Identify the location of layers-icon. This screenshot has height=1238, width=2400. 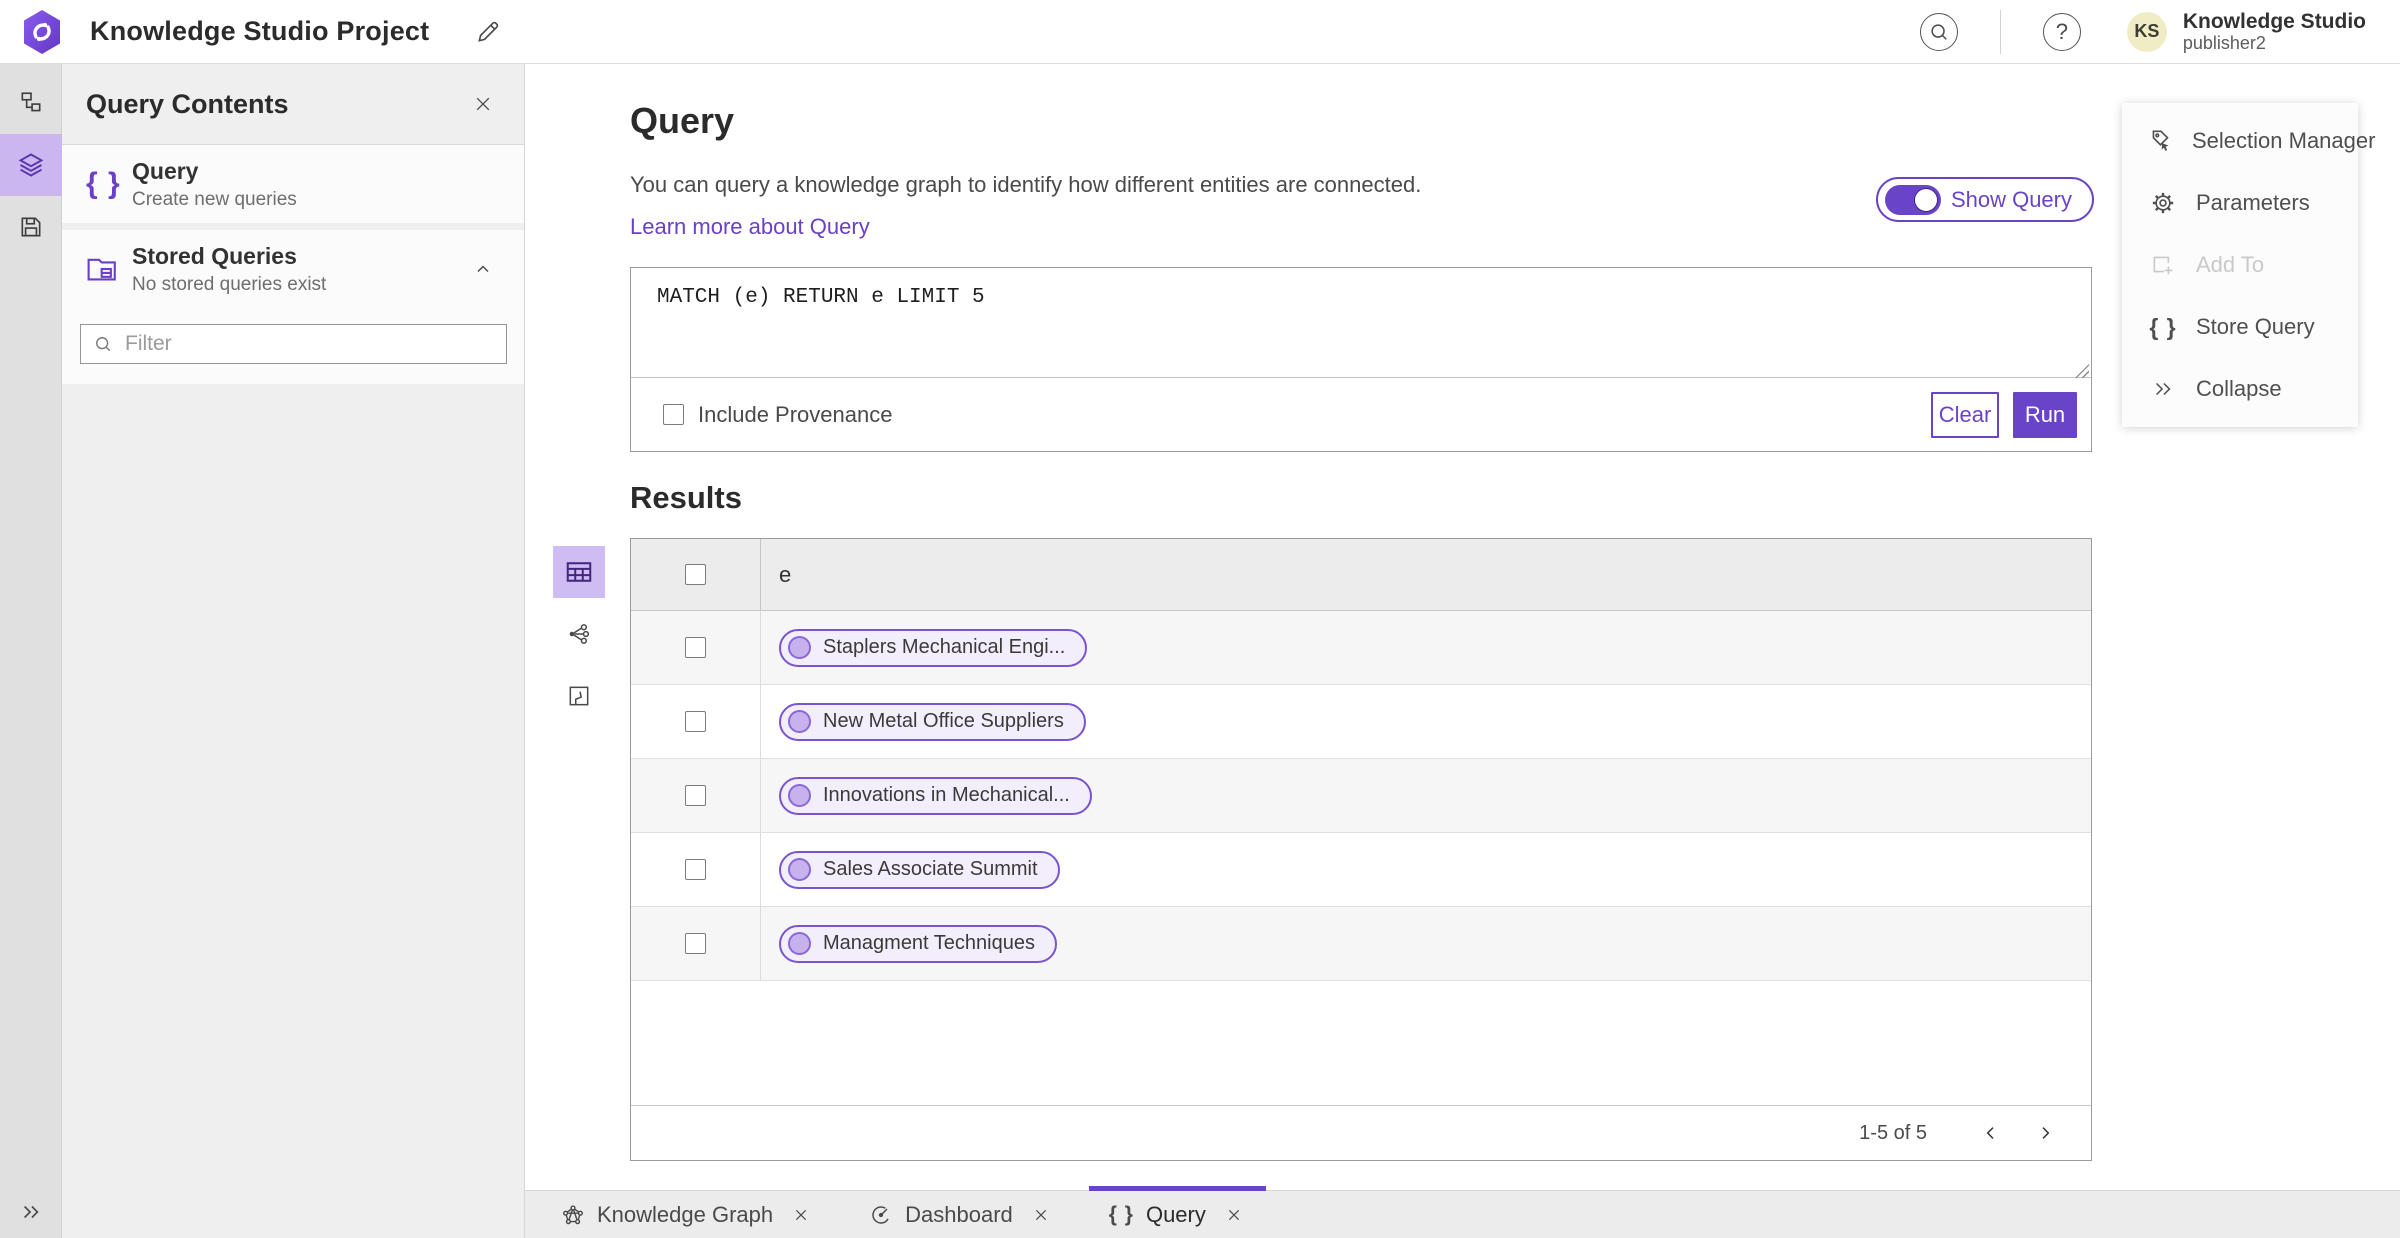
(30, 165).